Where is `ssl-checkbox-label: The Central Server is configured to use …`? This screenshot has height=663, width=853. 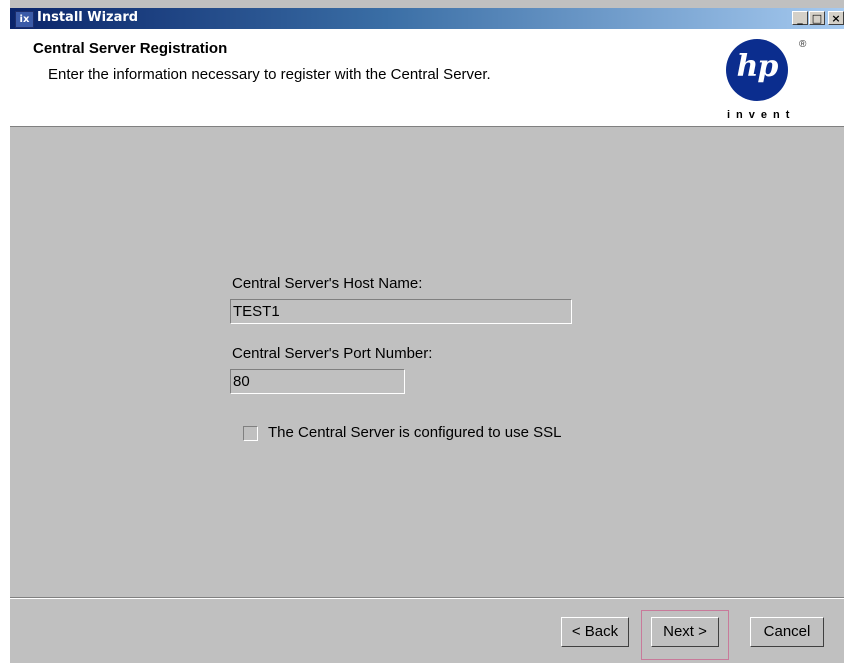 ssl-checkbox-label: The Central Server is configured to use … is located at coordinates (414, 432).